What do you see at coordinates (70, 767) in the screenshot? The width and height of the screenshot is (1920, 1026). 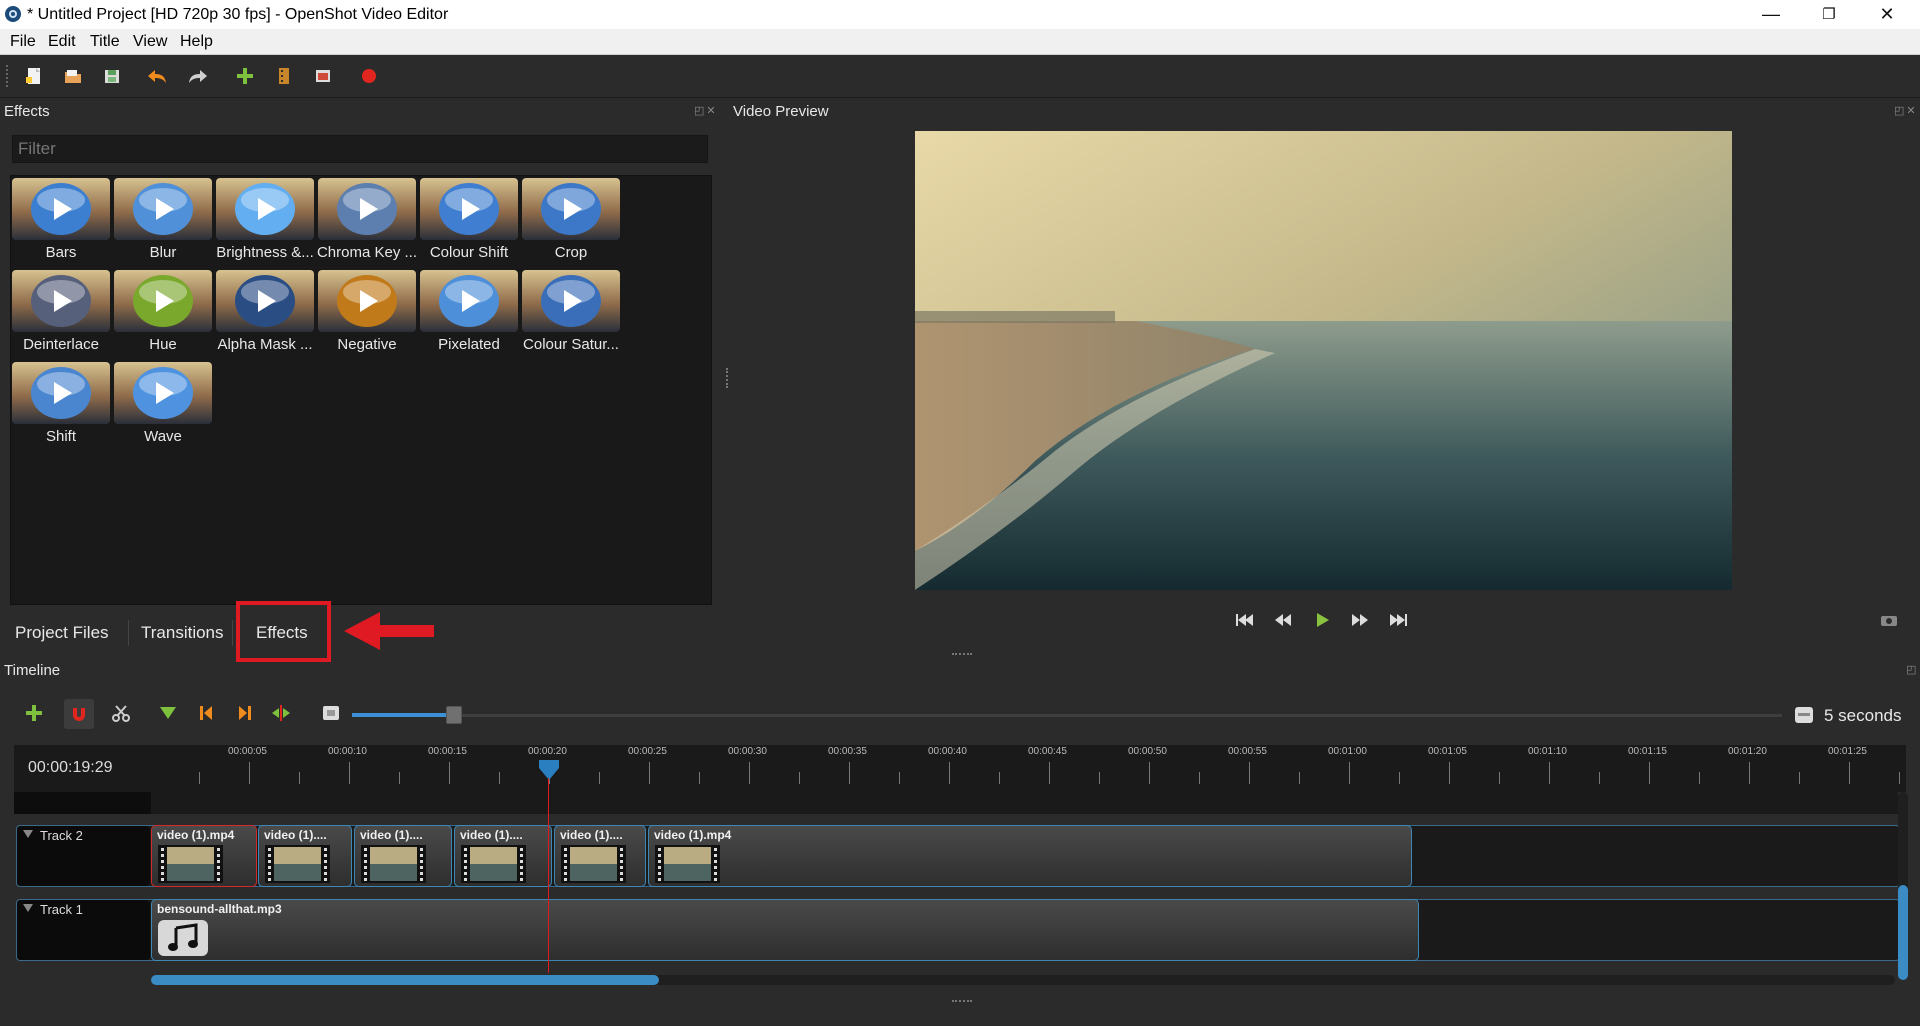 I see `current-time-label: 00:00:19:29` at bounding box center [70, 767].